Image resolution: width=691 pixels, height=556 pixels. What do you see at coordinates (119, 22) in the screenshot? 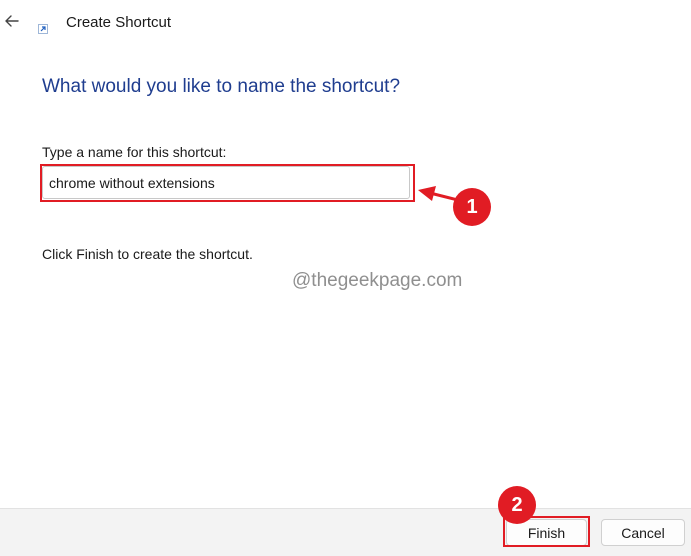
I see `window-title: Create Shortcut` at bounding box center [119, 22].